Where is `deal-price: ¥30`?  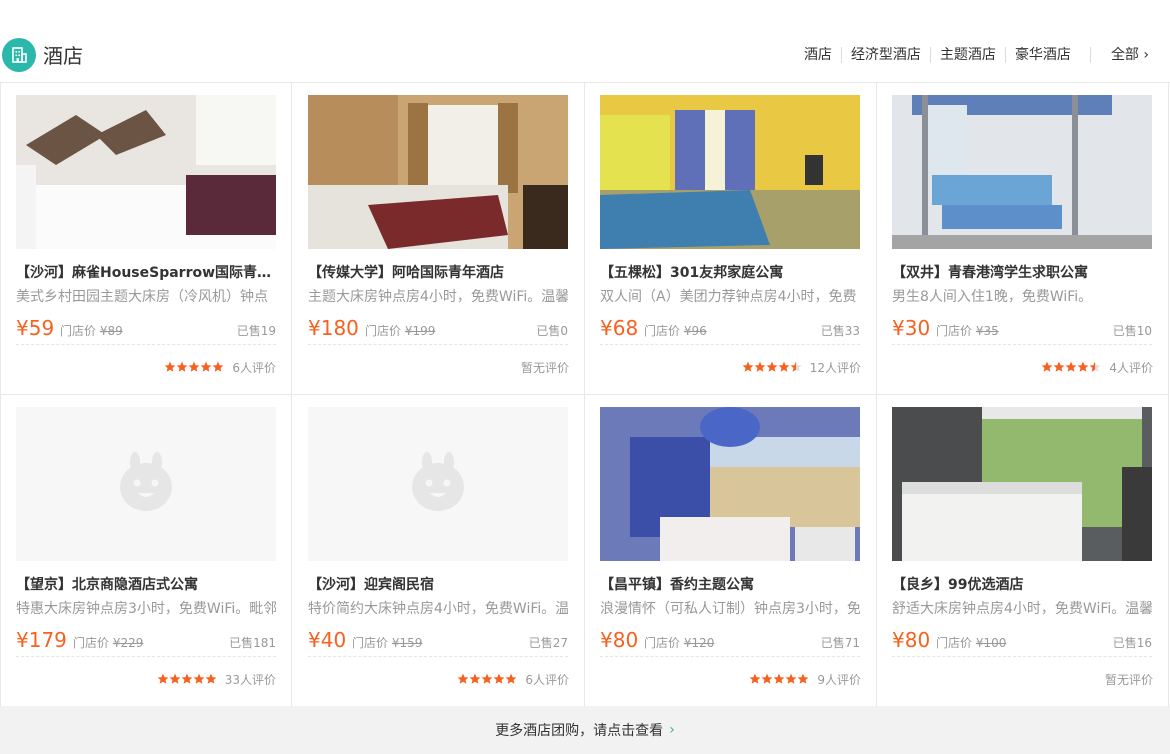 deal-price: ¥30 is located at coordinates (911, 328).